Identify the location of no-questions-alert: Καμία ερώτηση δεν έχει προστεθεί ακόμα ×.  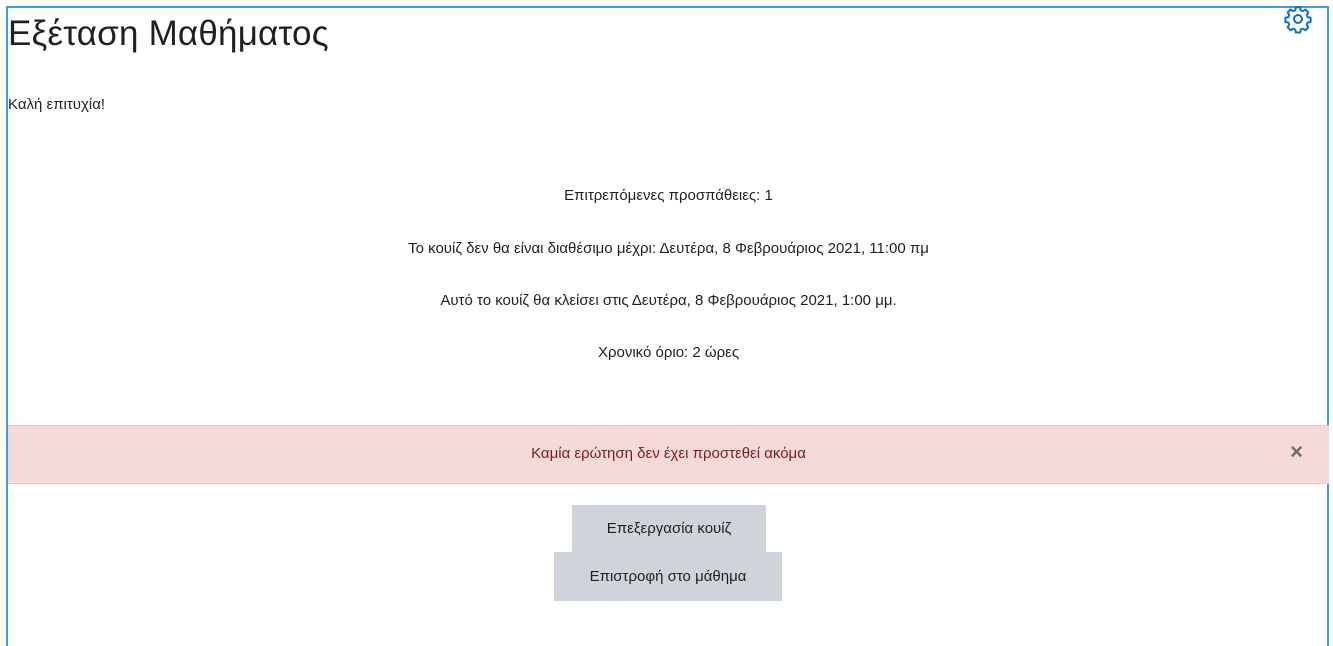
(668, 454).